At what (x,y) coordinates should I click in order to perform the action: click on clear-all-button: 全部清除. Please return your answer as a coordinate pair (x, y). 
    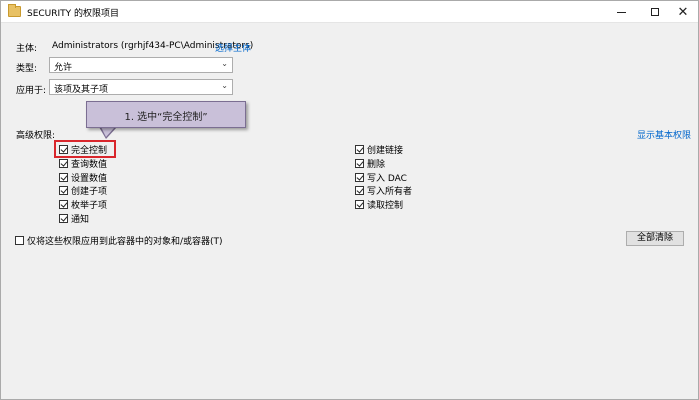
    Looking at the image, I should click on (655, 238).